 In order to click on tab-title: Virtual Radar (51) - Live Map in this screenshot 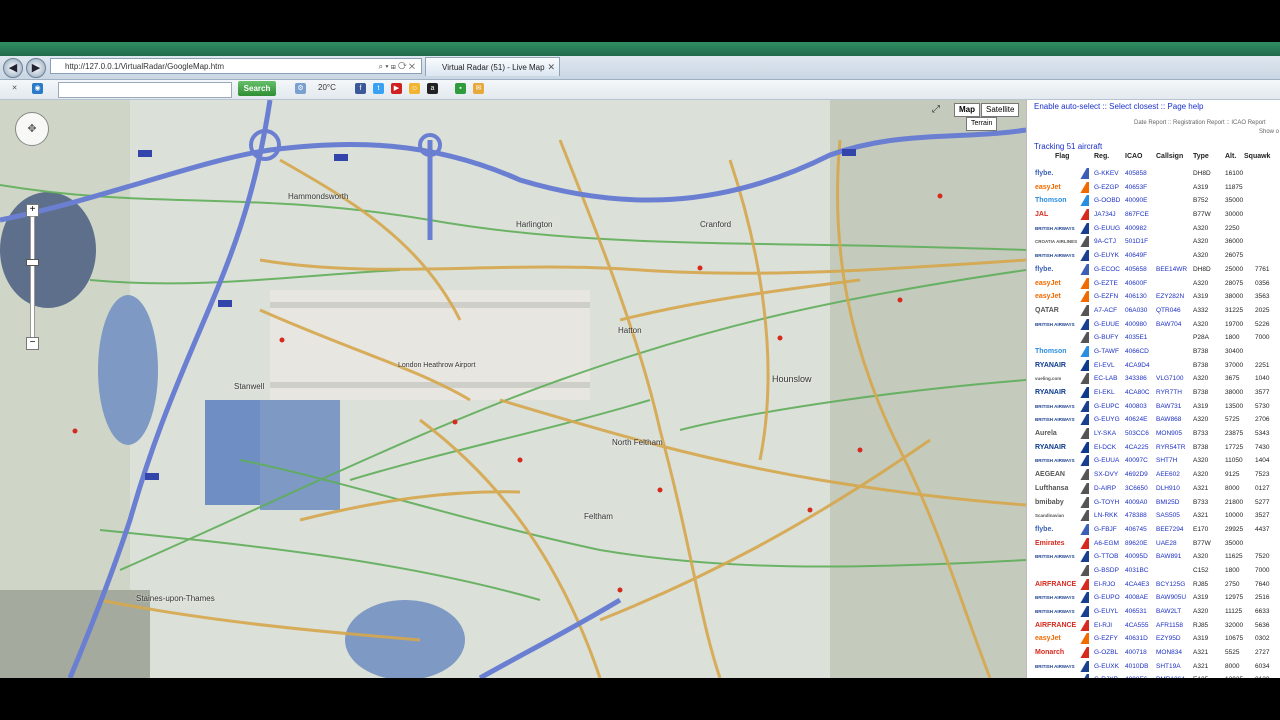, I will do `click(493, 67)`.